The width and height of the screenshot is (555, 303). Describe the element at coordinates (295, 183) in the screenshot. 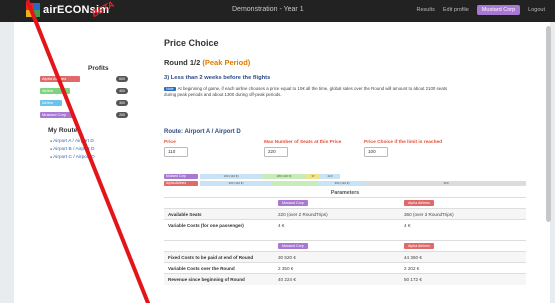

I see `chart-segment` at that location.